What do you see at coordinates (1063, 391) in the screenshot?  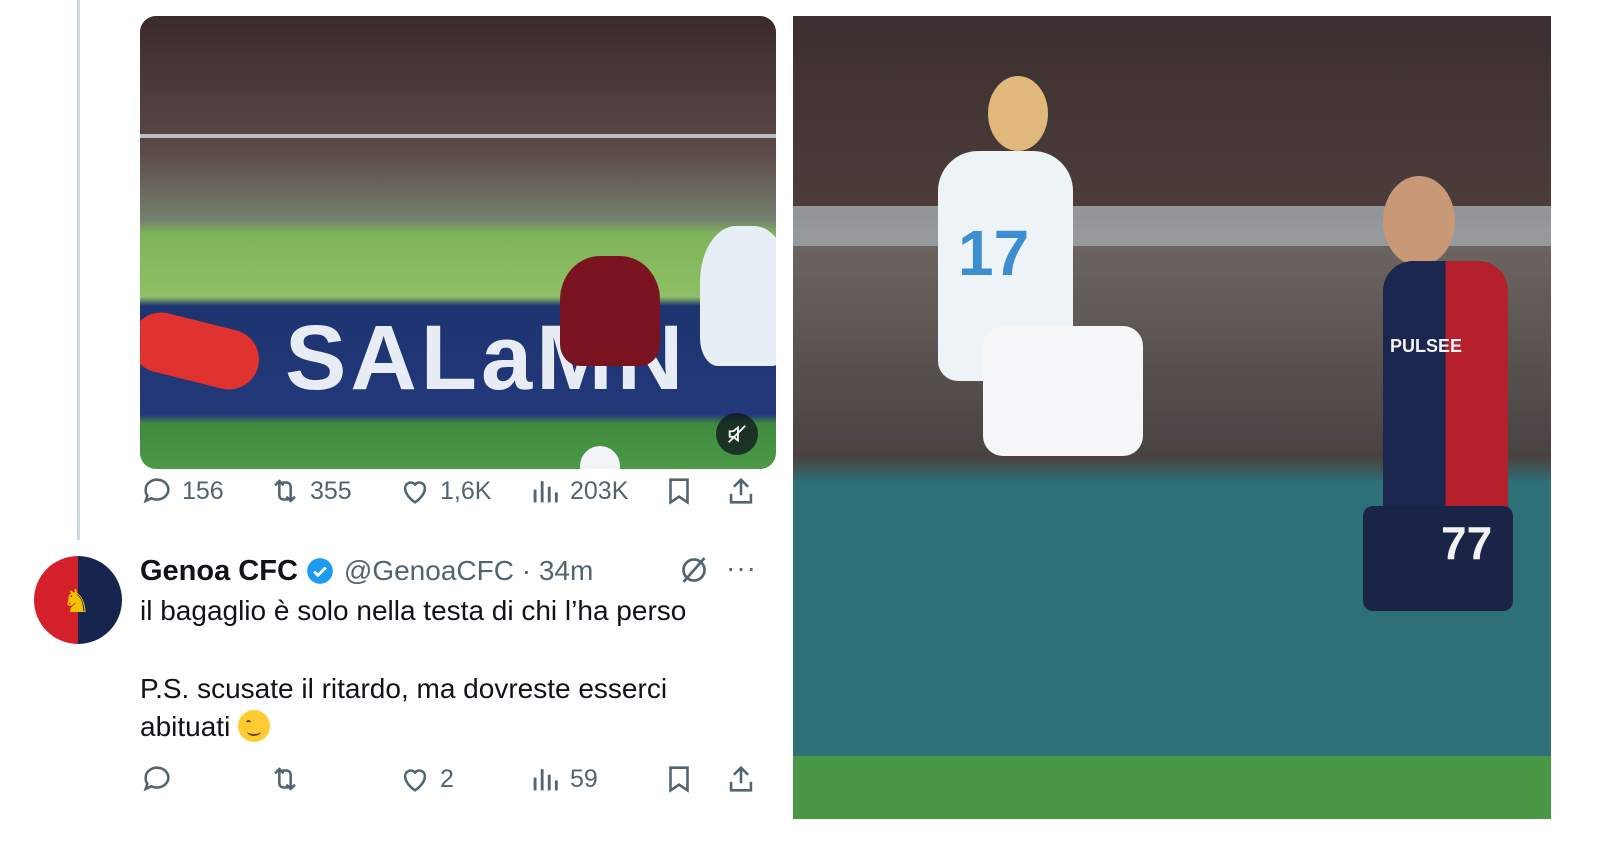 I see `celebrating-player-shorts` at bounding box center [1063, 391].